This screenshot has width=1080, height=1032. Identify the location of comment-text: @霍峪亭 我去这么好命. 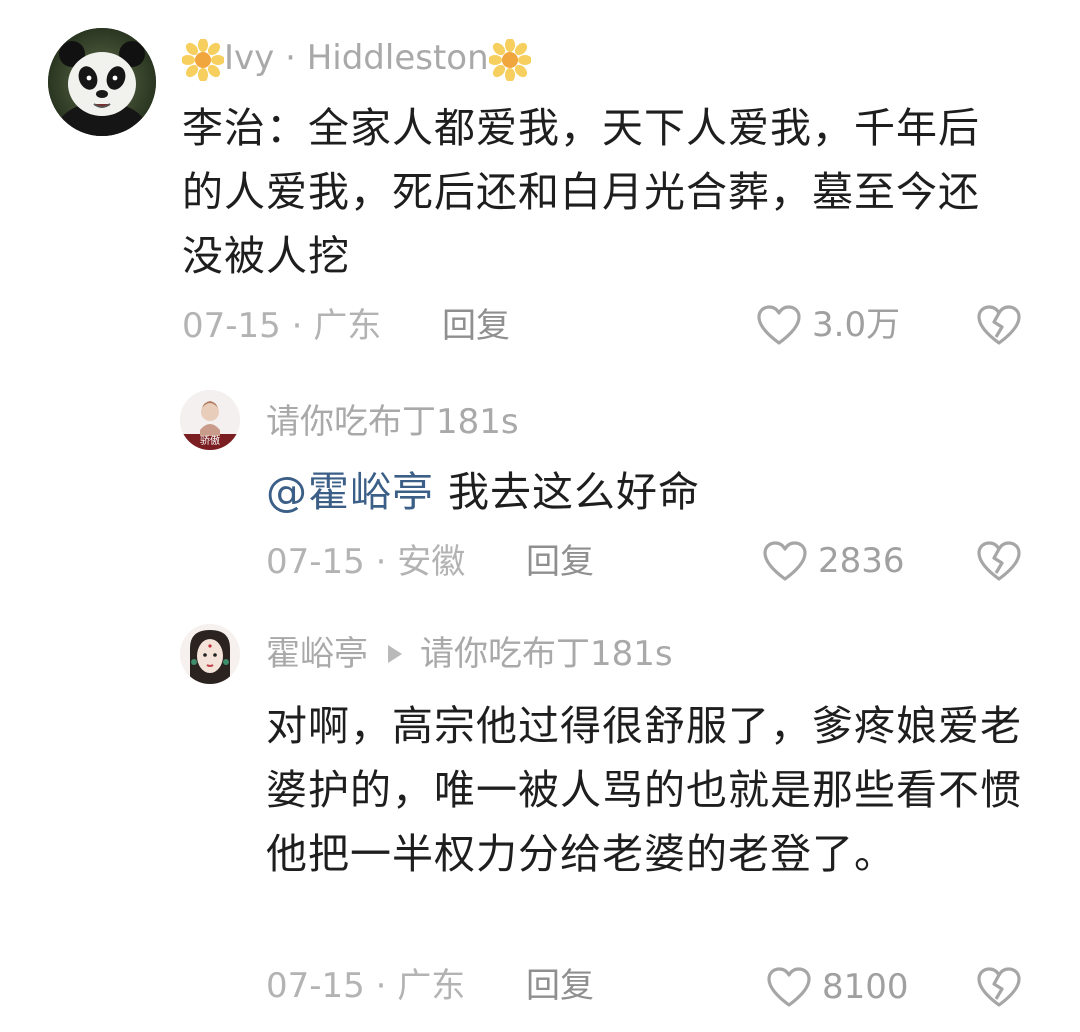
(646, 492).